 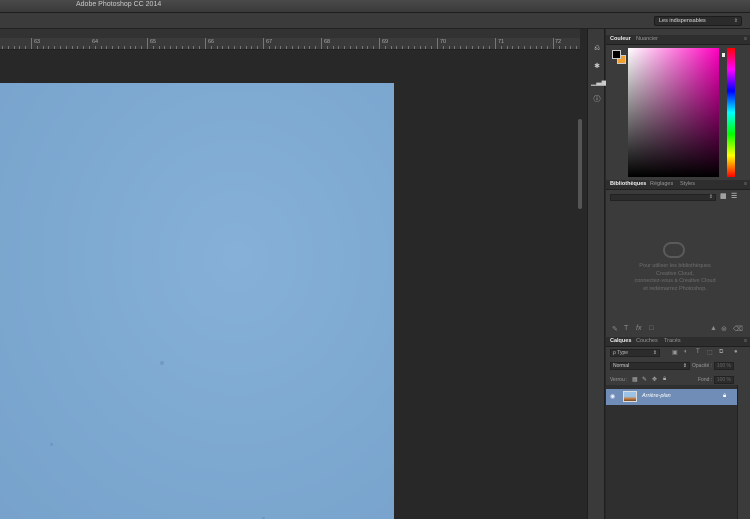 What do you see at coordinates (597, 100) in the screenshot?
I see `info-icon: ⓘ` at bounding box center [597, 100].